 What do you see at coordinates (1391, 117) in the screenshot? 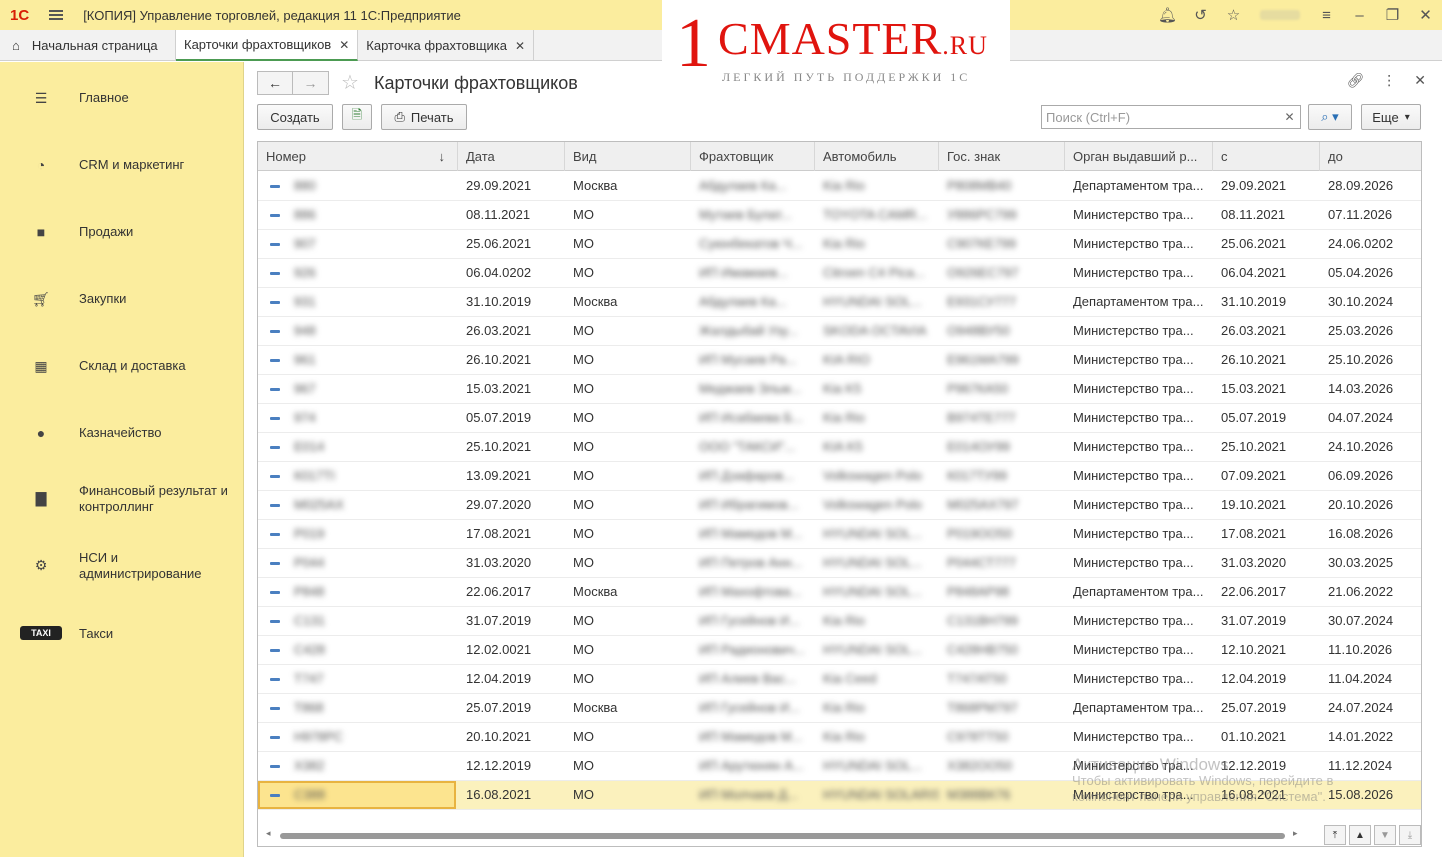
I see `more-button: Еще ▾` at bounding box center [1391, 117].